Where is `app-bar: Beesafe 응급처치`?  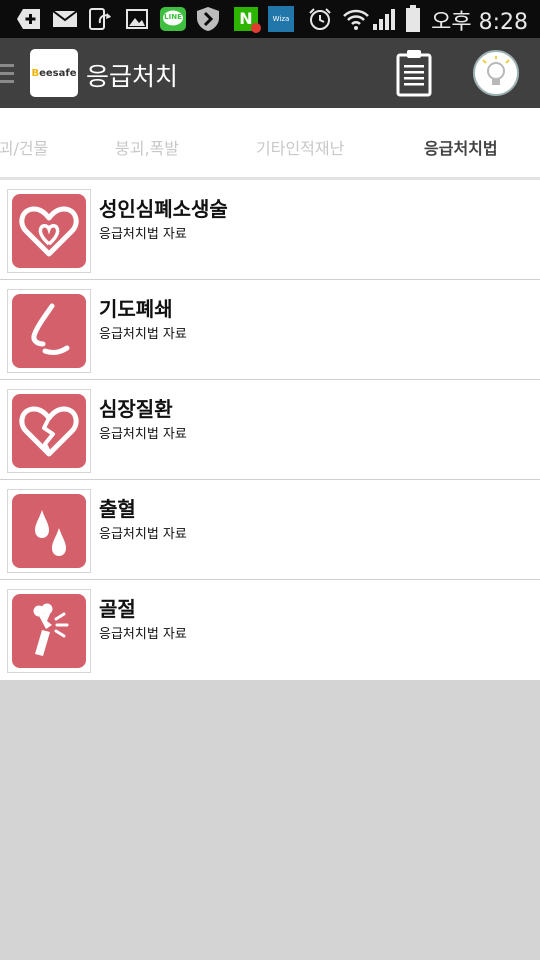
app-bar: Beesafe 응급처치 is located at coordinates (270, 73).